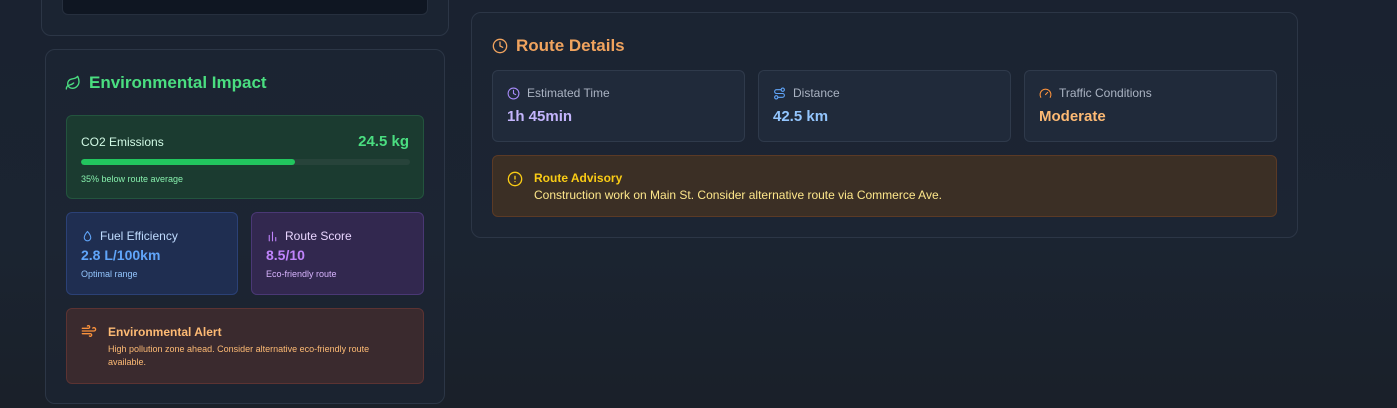 This screenshot has height=408, width=1397. I want to click on estimated-time-label: Estimated Time, so click(568, 93).